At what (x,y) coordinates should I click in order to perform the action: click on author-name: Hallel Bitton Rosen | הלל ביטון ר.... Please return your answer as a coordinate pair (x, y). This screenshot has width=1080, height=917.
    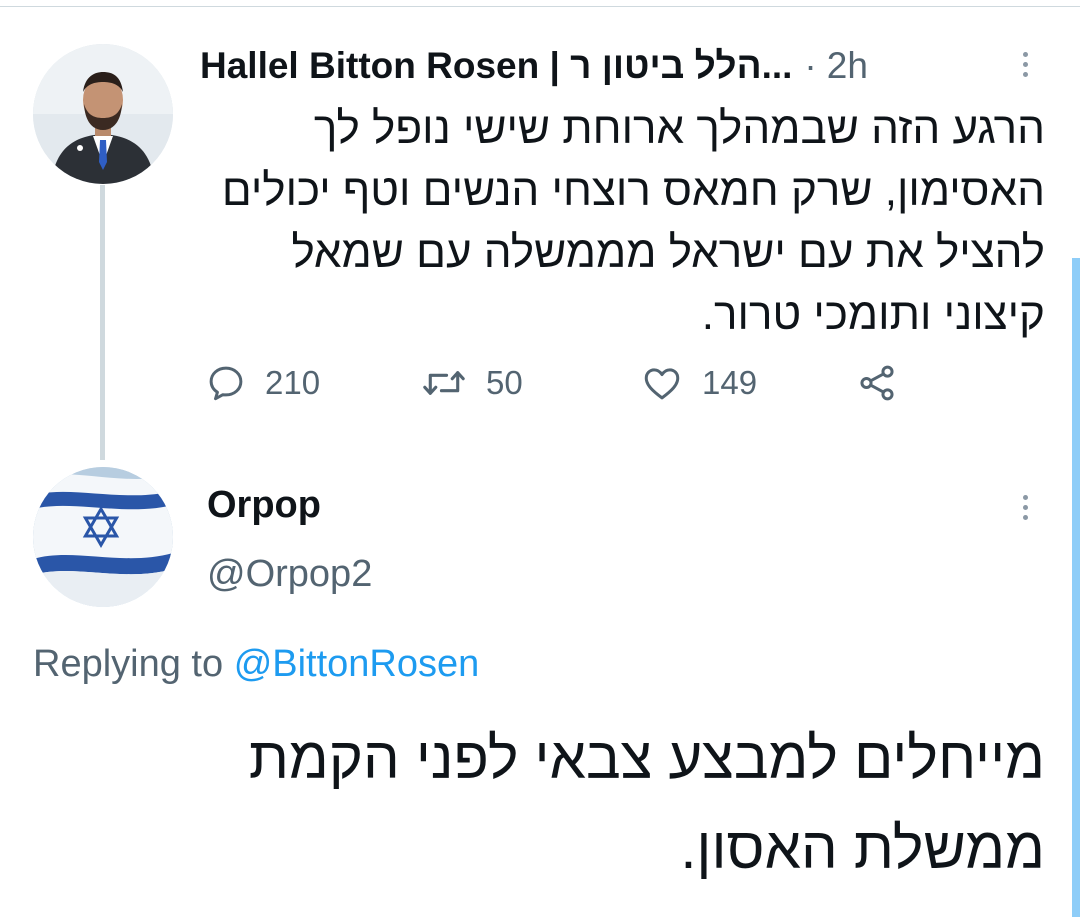
    Looking at the image, I should click on (496, 66).